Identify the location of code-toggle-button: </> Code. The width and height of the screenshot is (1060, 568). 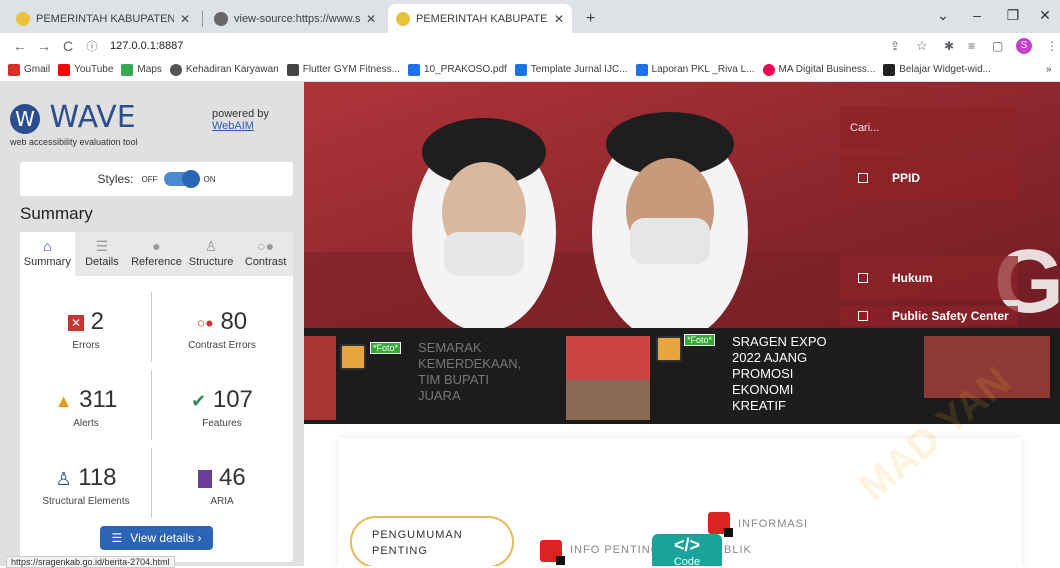
(687, 550).